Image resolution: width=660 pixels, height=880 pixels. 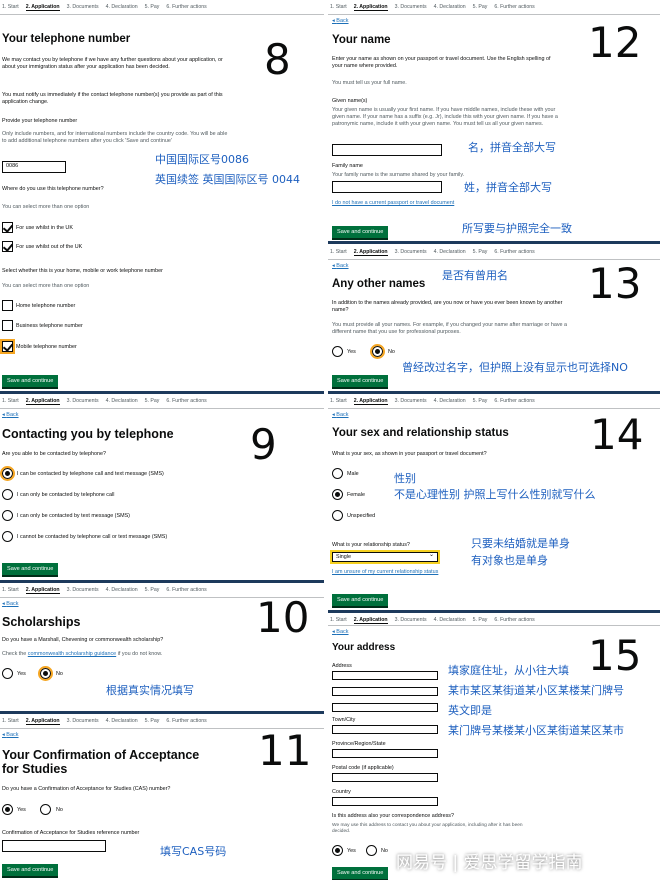 I want to click on radio-unspecified, so click(x=337, y=515).